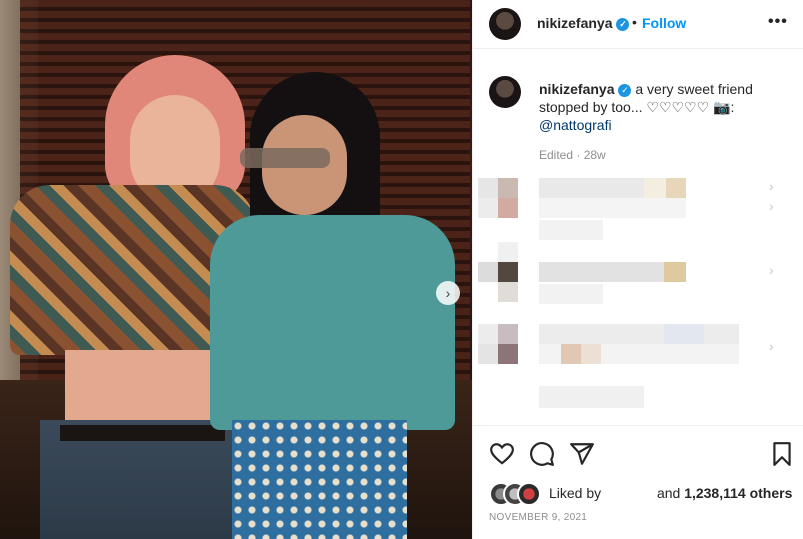 This screenshot has width=803, height=539. What do you see at coordinates (332, 322) in the screenshot?
I see `person-right-top` at bounding box center [332, 322].